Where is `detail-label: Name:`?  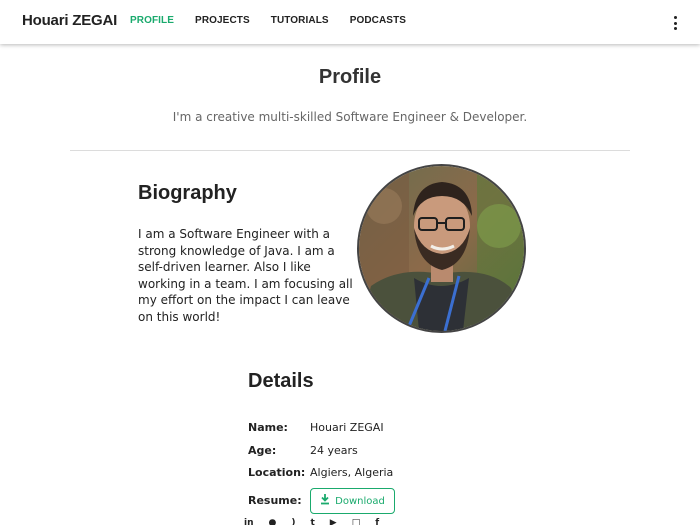 detail-label: Name: is located at coordinates (268, 427).